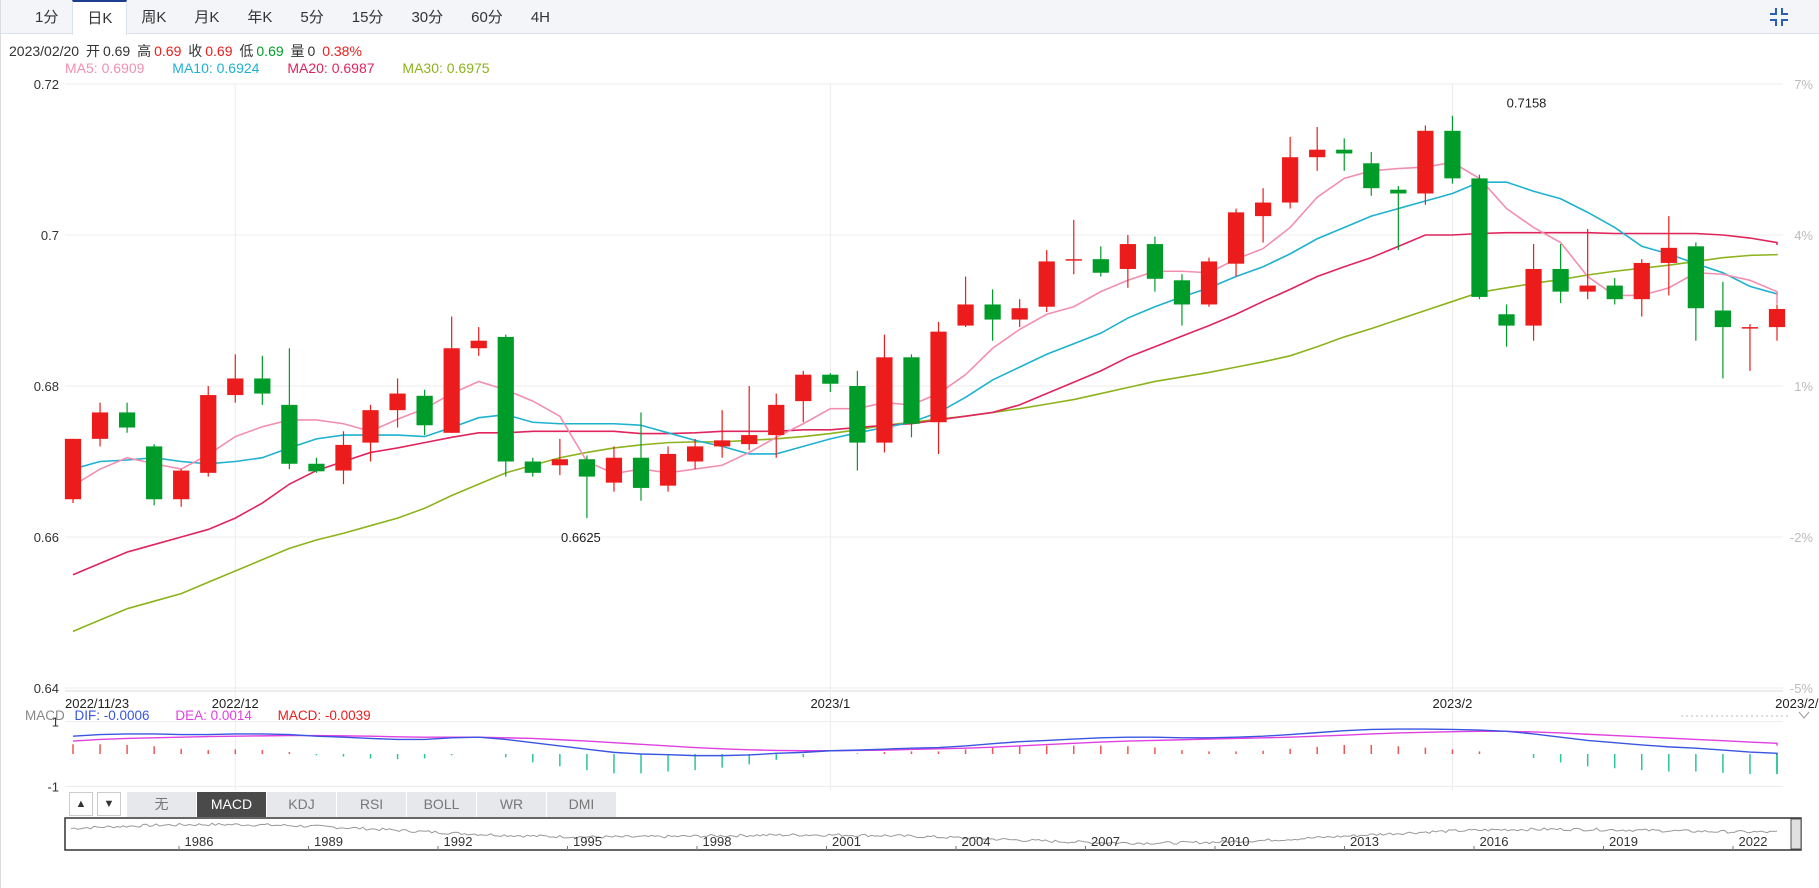  What do you see at coordinates (311, 17) in the screenshot?
I see `tab-5: 5分` at bounding box center [311, 17].